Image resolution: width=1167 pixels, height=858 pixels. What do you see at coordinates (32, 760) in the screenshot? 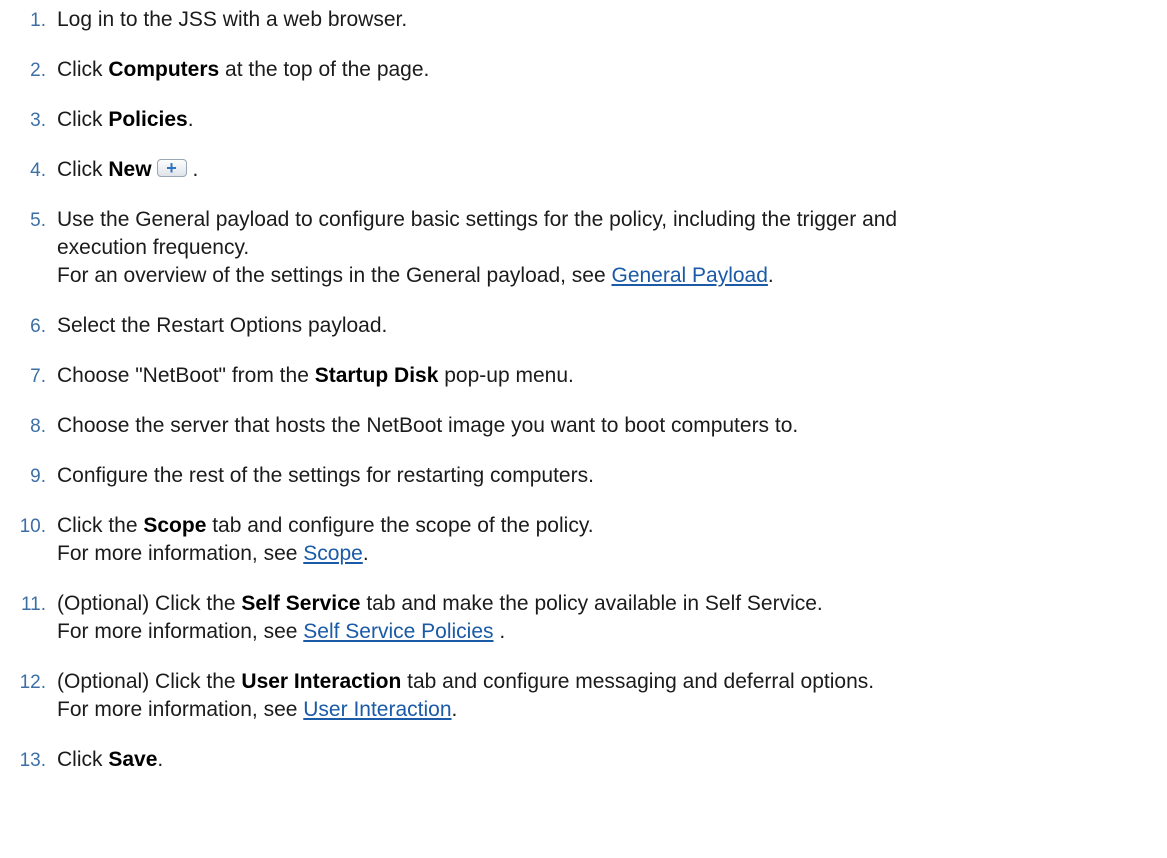
I see `step-number: 13.` at bounding box center [32, 760].